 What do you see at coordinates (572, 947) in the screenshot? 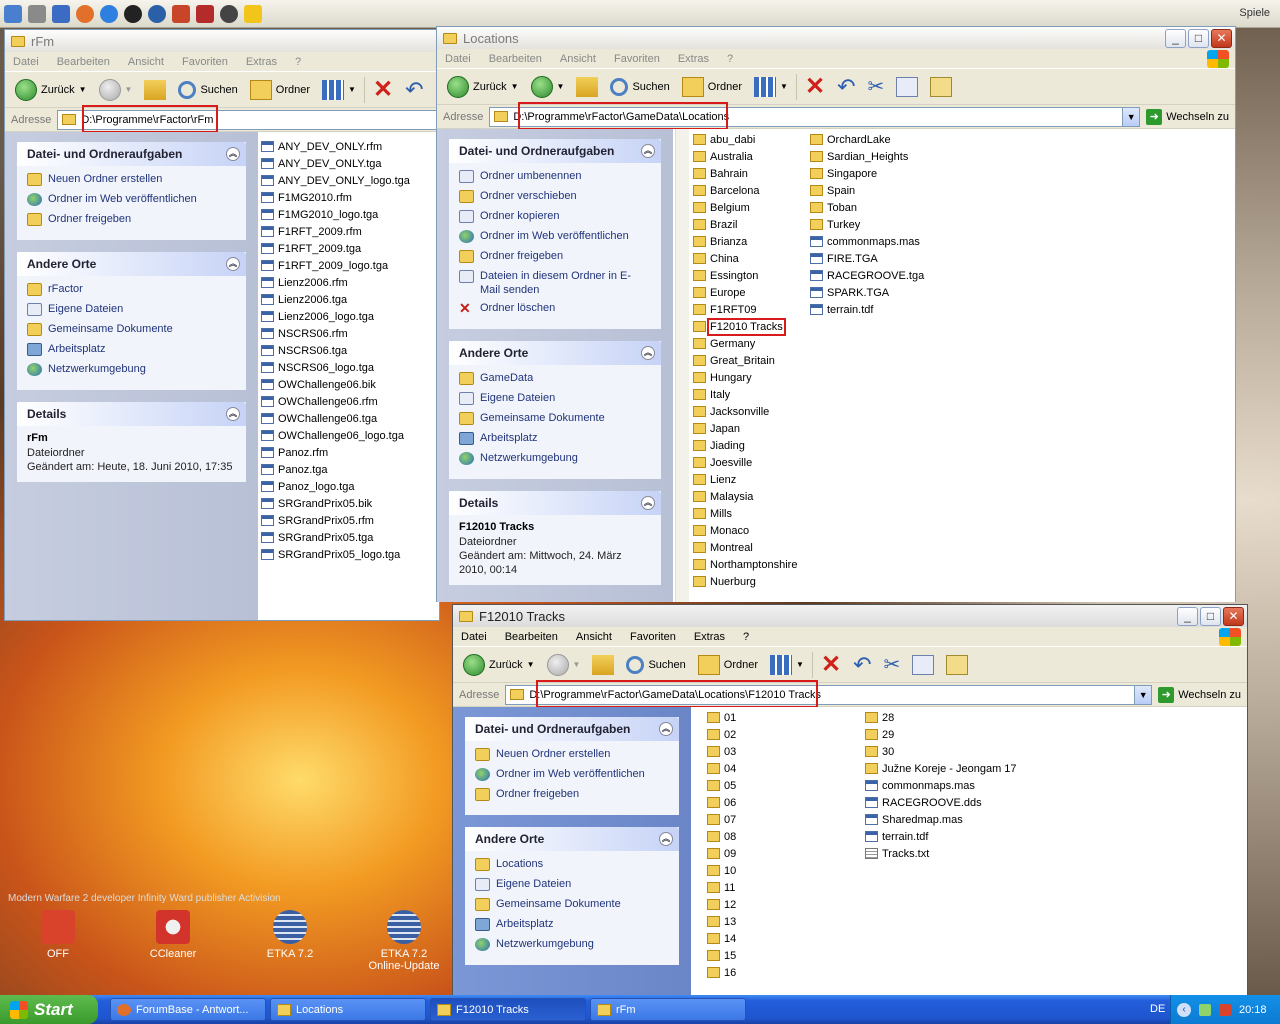
I see `place-network: Netzwerkumgebung` at bounding box center [572, 947].